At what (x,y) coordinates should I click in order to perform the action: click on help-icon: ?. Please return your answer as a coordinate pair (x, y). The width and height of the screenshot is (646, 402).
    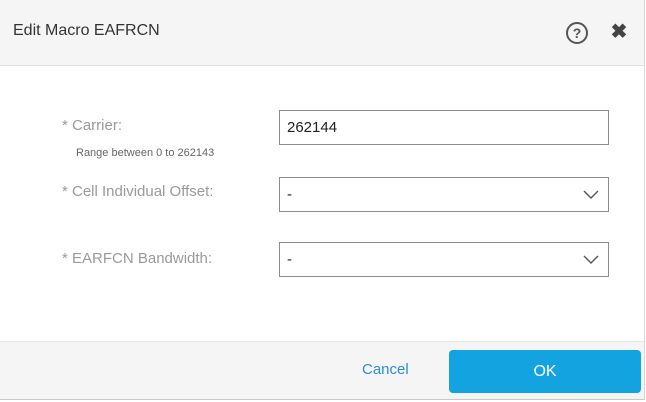
    Looking at the image, I should click on (577, 33).